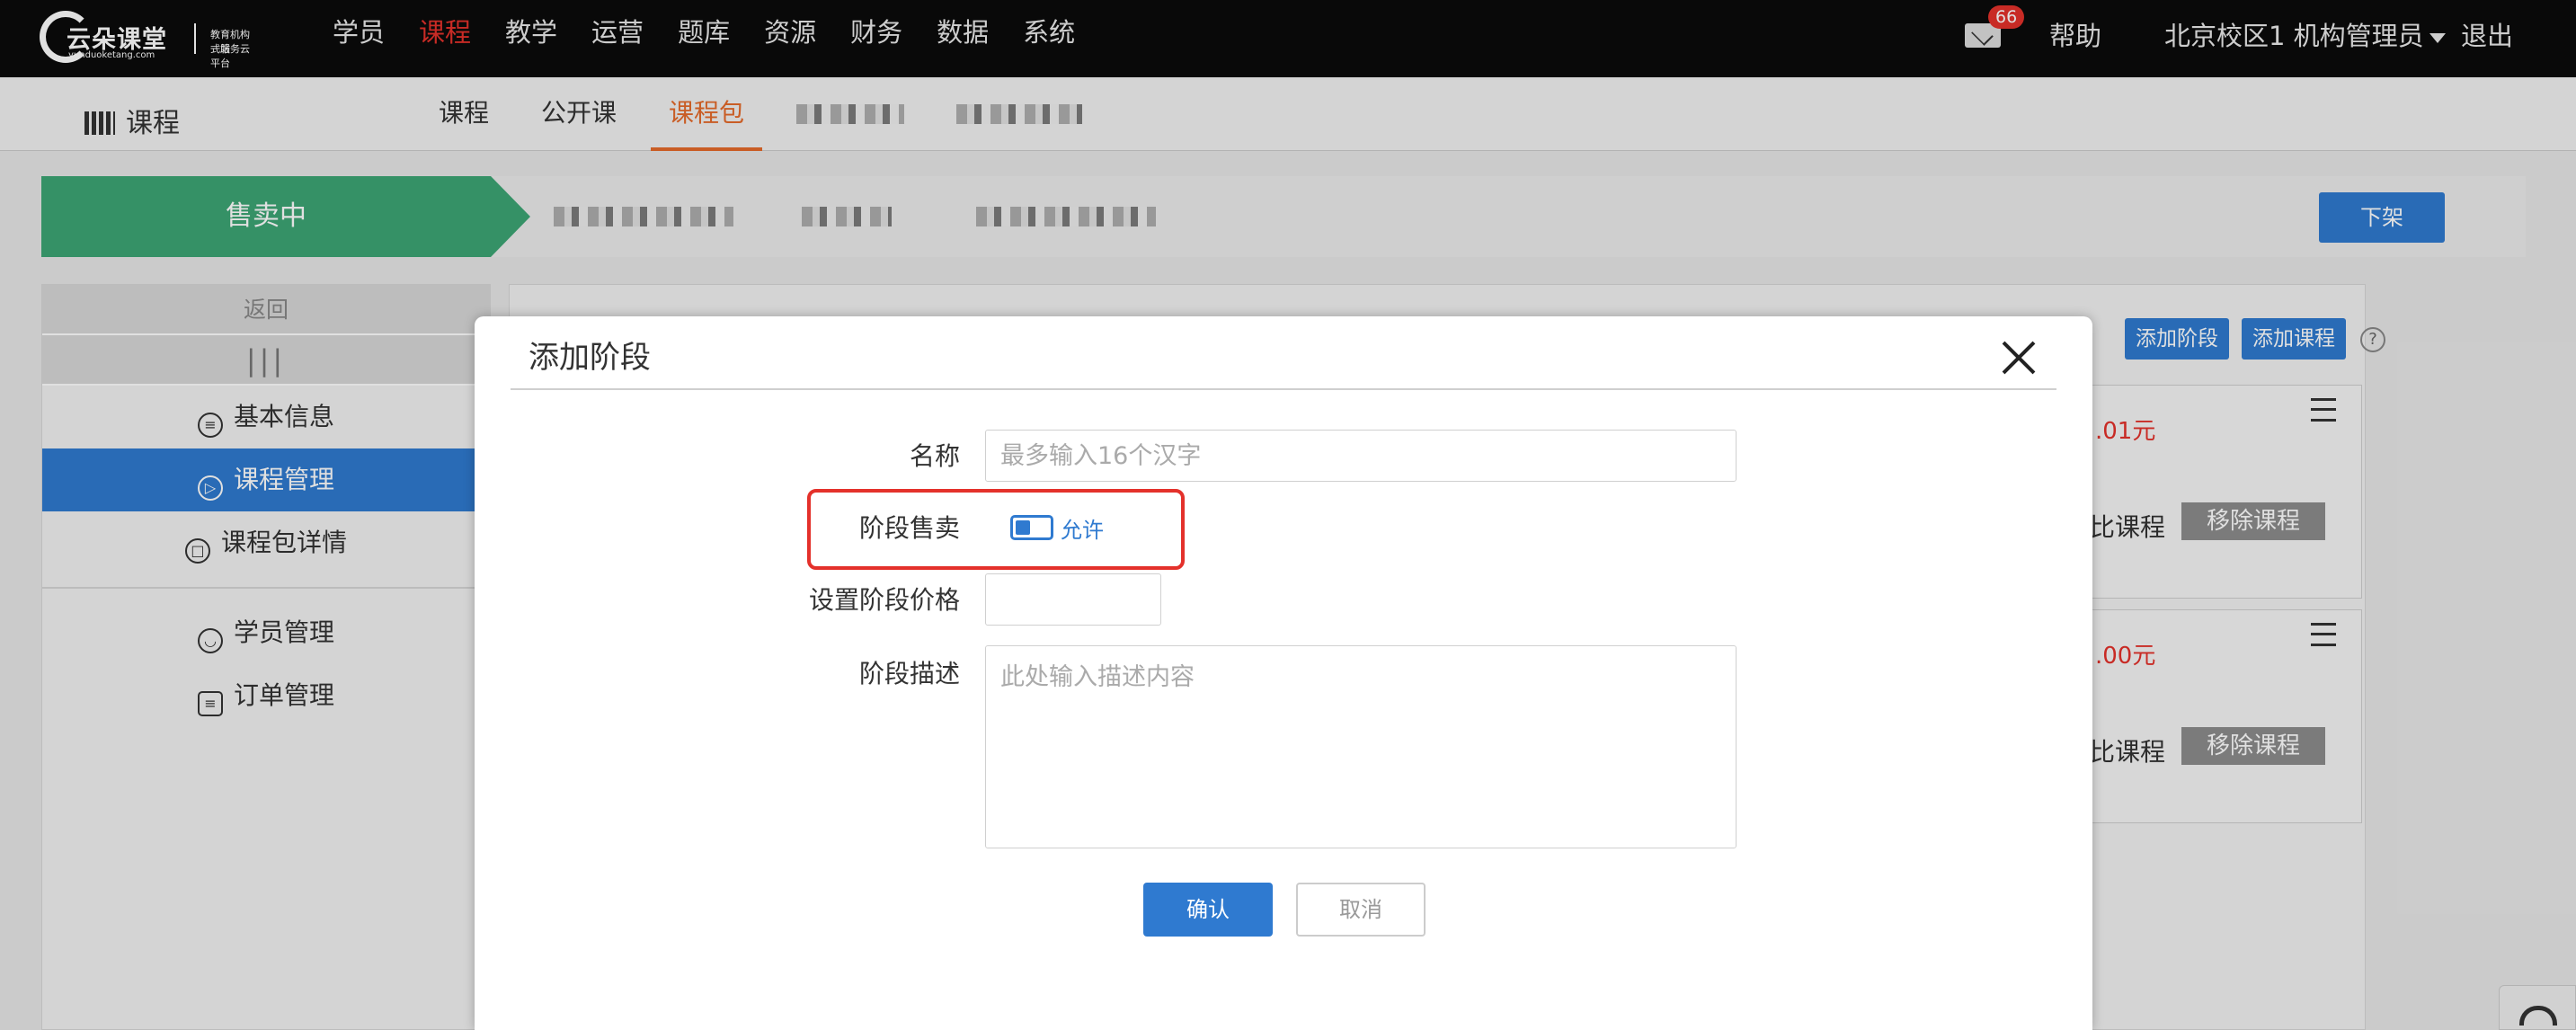  Describe the element at coordinates (909, 673) in the screenshot. I see `stage-description-label: 阶段描述` at that location.